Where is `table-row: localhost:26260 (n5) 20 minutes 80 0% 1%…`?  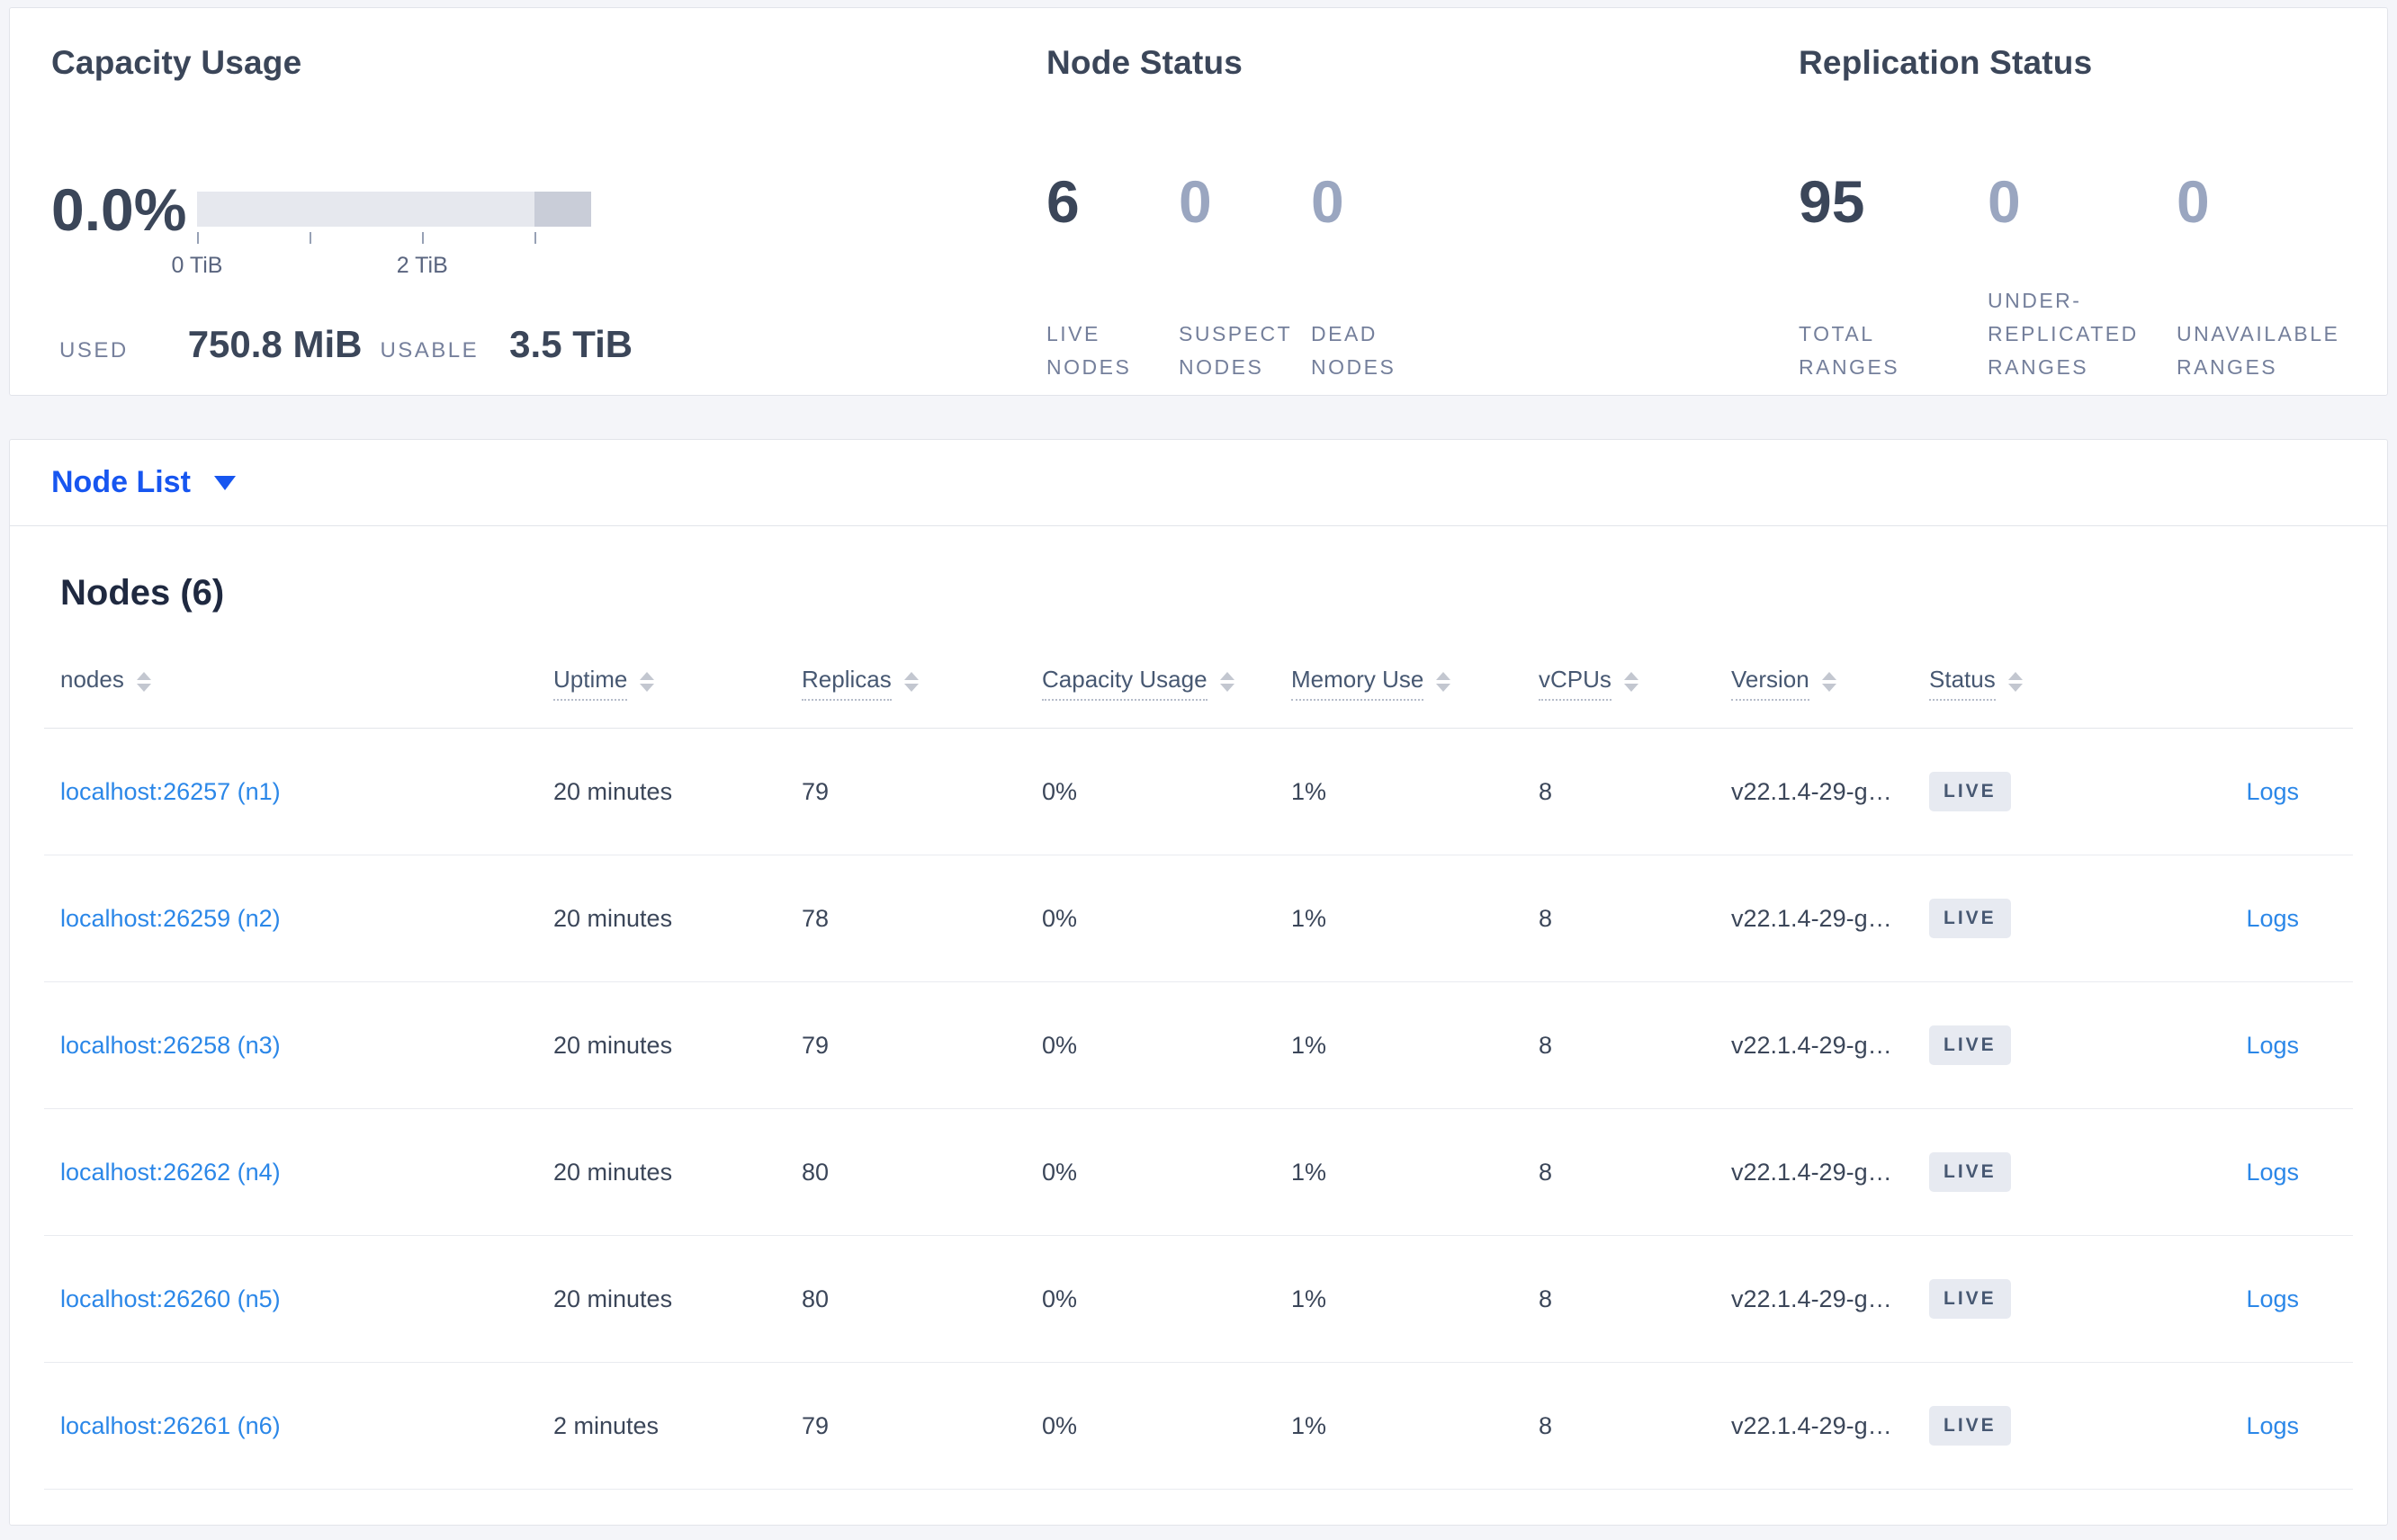
table-row: localhost:26260 (n5) 20 minutes 80 0% 1%… is located at coordinates (1198, 1299).